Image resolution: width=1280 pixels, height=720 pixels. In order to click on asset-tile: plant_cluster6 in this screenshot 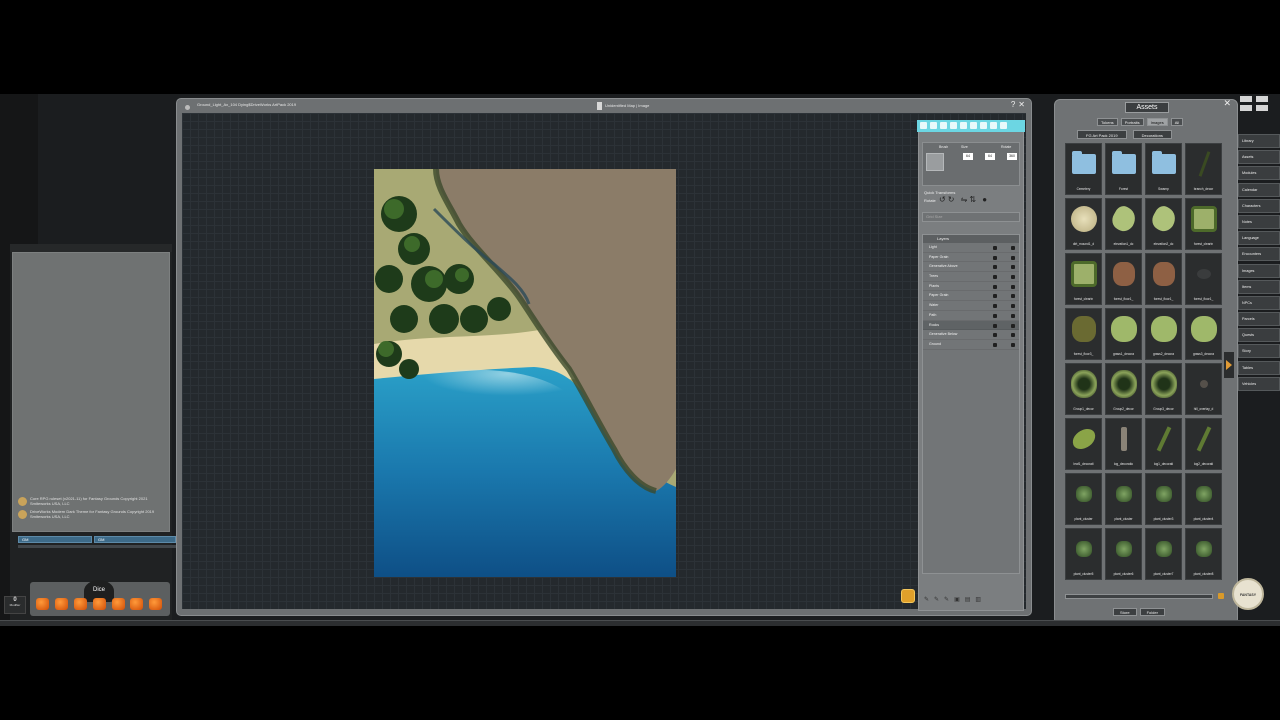, I will do `click(1123, 554)`.